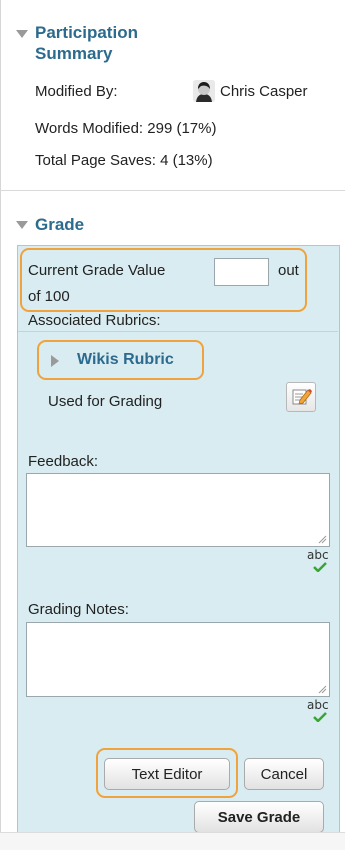 This screenshot has width=345, height=850. Describe the element at coordinates (105, 401) in the screenshot. I see `used-for-grading-label: Used for Grading` at that location.